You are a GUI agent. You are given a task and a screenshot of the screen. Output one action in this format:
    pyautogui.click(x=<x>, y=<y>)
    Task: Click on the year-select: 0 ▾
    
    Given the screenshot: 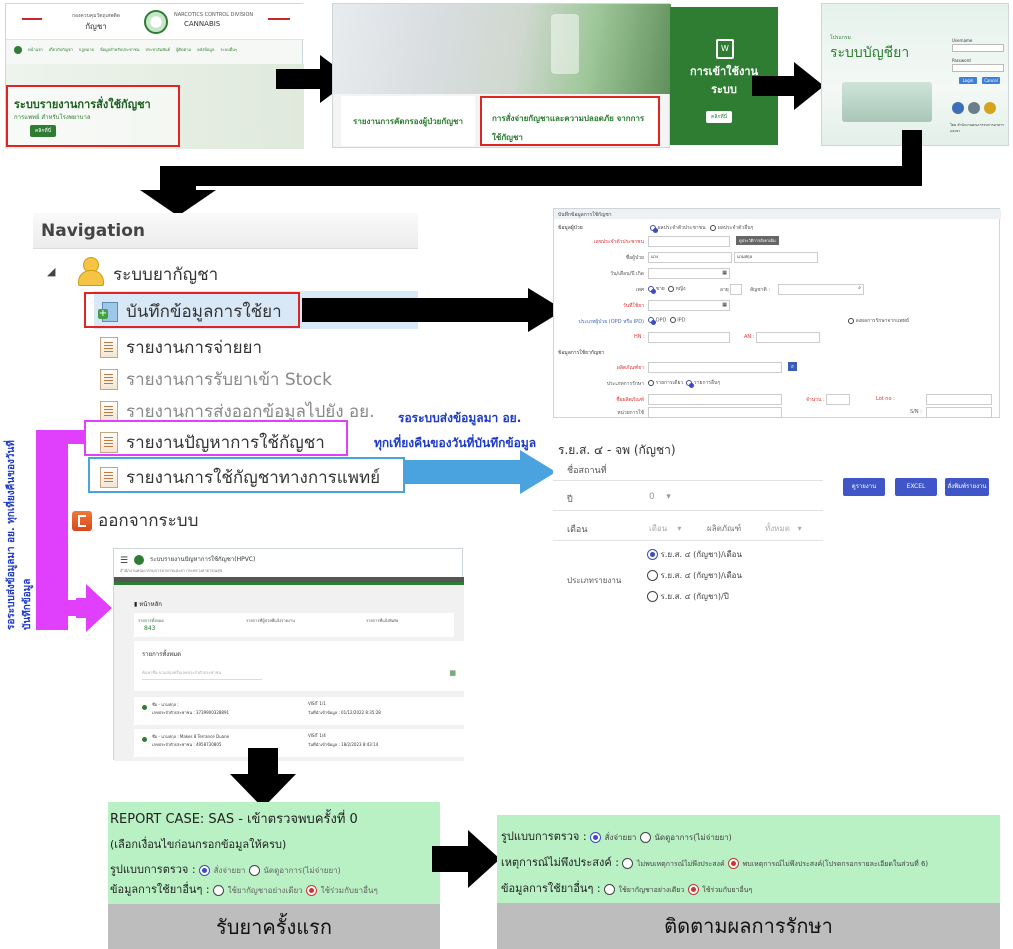 What is the action you would take?
    pyautogui.click(x=660, y=497)
    